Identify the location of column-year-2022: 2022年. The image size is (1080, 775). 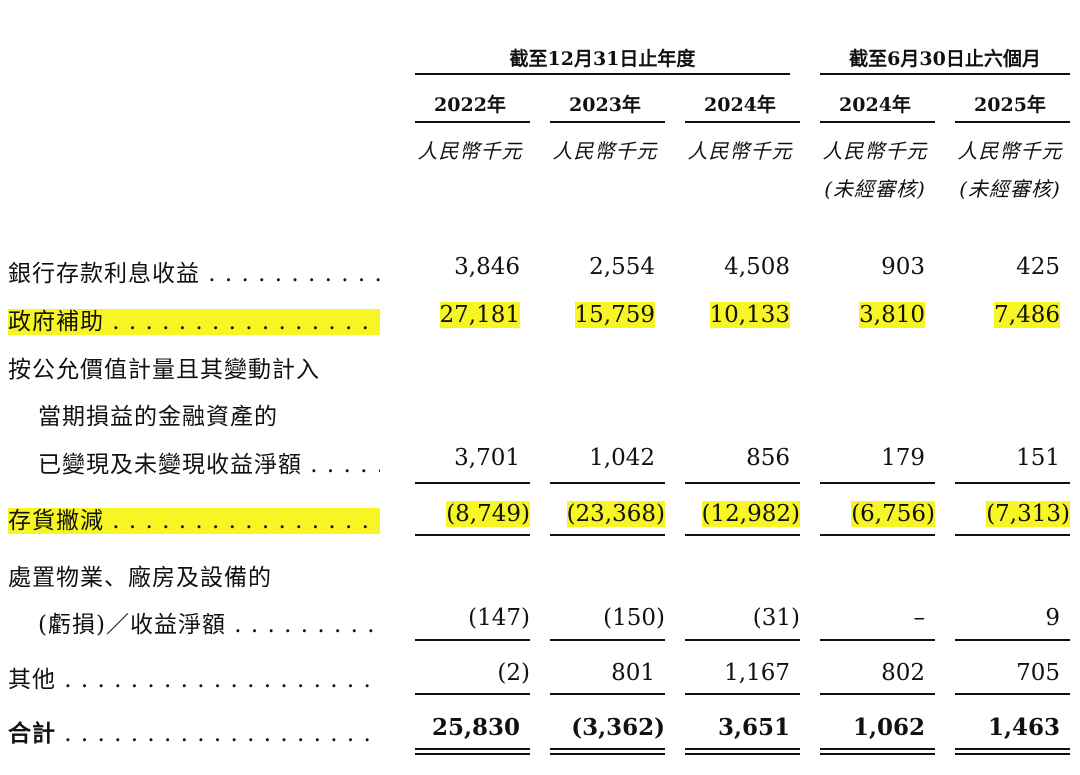
(470, 105).